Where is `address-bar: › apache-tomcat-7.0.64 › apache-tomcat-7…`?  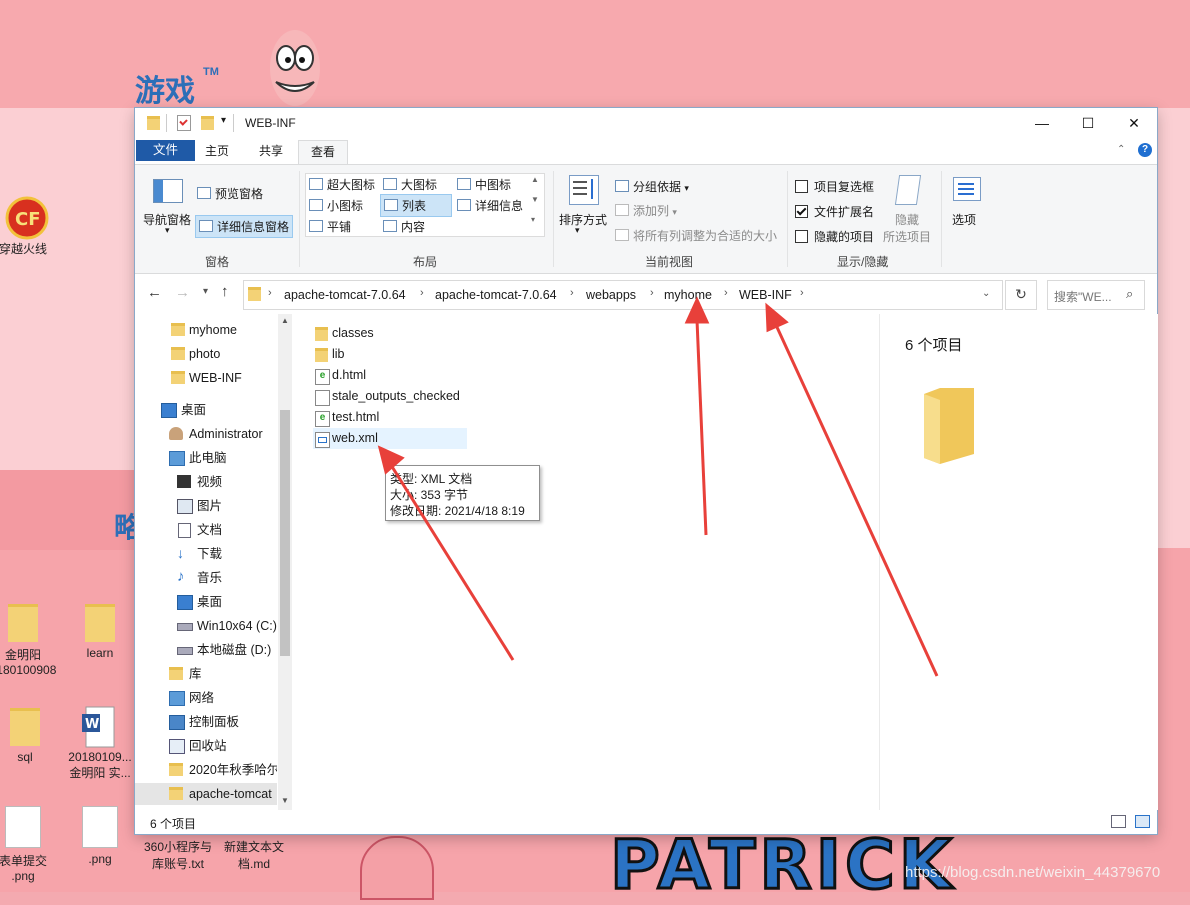 address-bar: › apache-tomcat-7.0.64 › apache-tomcat-7… is located at coordinates (623, 295).